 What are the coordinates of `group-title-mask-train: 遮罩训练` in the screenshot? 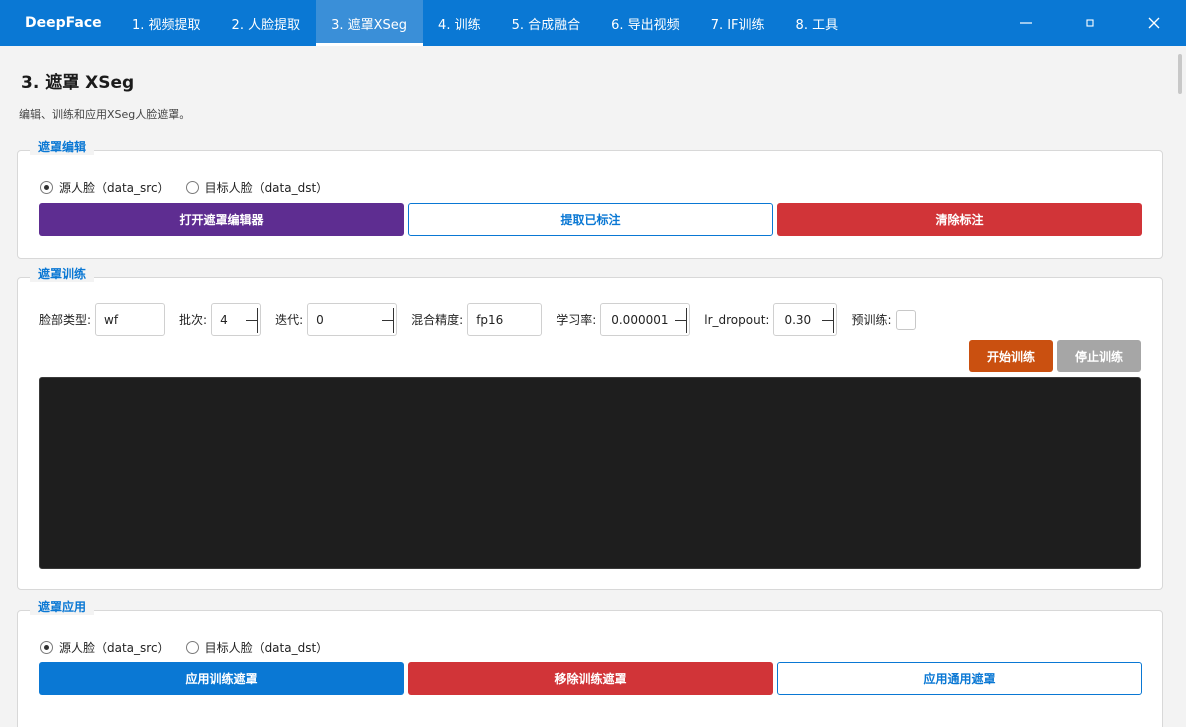 It's located at (62, 274).